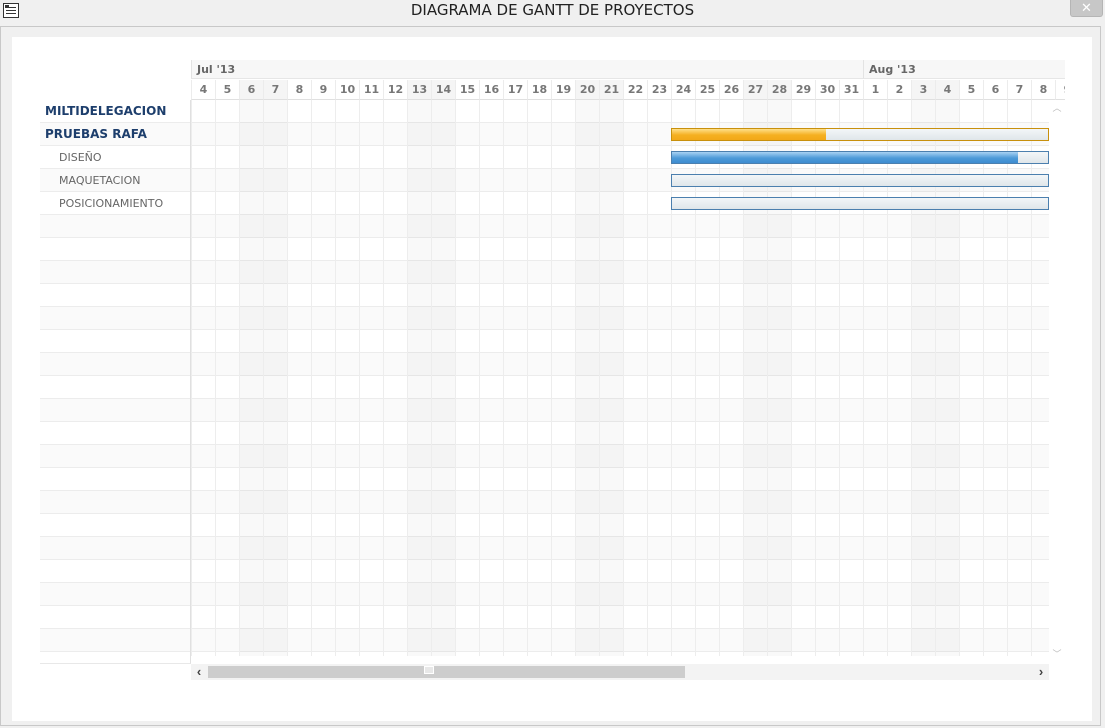 This screenshot has width=1105, height=728. I want to click on horizontal-scroll-thumb, so click(446, 672).